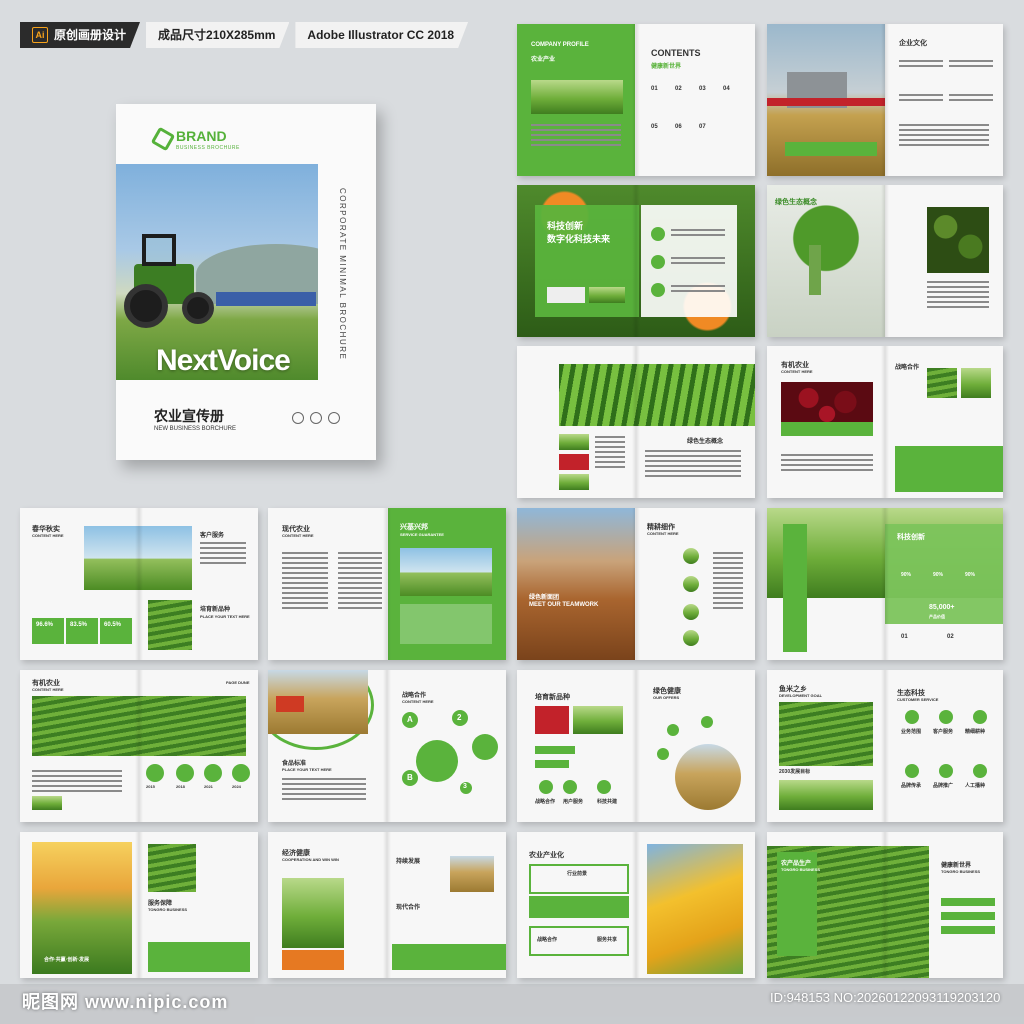  Describe the element at coordinates (918, 699) in the screenshot. I see `eco-tech-sub: CUSTOMER SERVICE` at that location.